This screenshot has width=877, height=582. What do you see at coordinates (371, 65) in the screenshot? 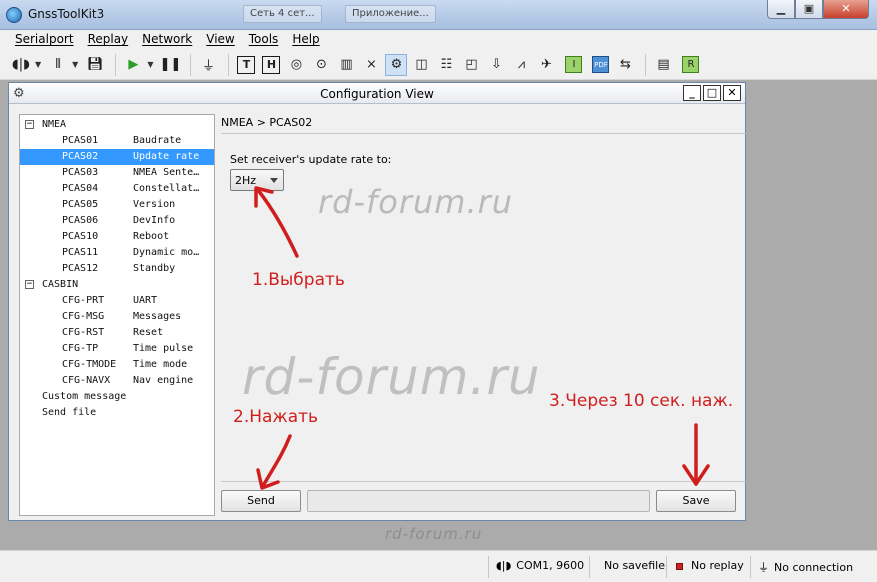
I see `satellite-icon: ⨯` at bounding box center [371, 65].